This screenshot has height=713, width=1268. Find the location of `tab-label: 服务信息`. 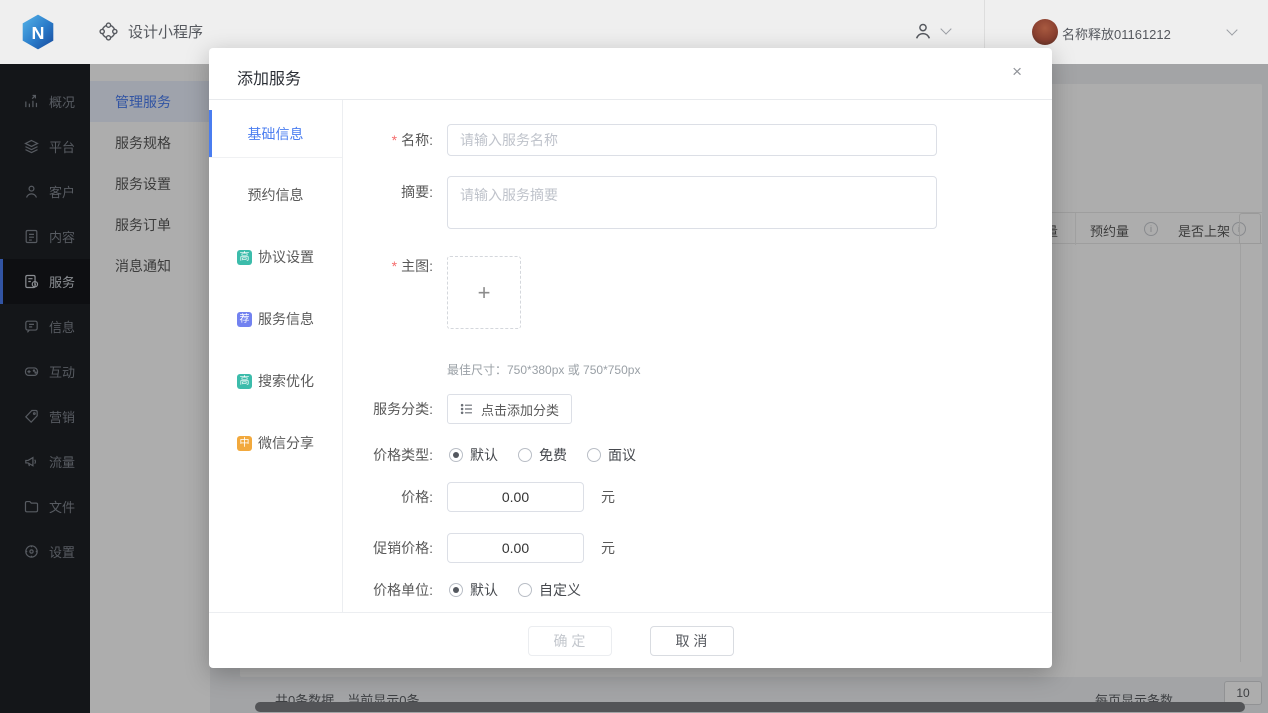

tab-label: 服务信息 is located at coordinates (286, 319).